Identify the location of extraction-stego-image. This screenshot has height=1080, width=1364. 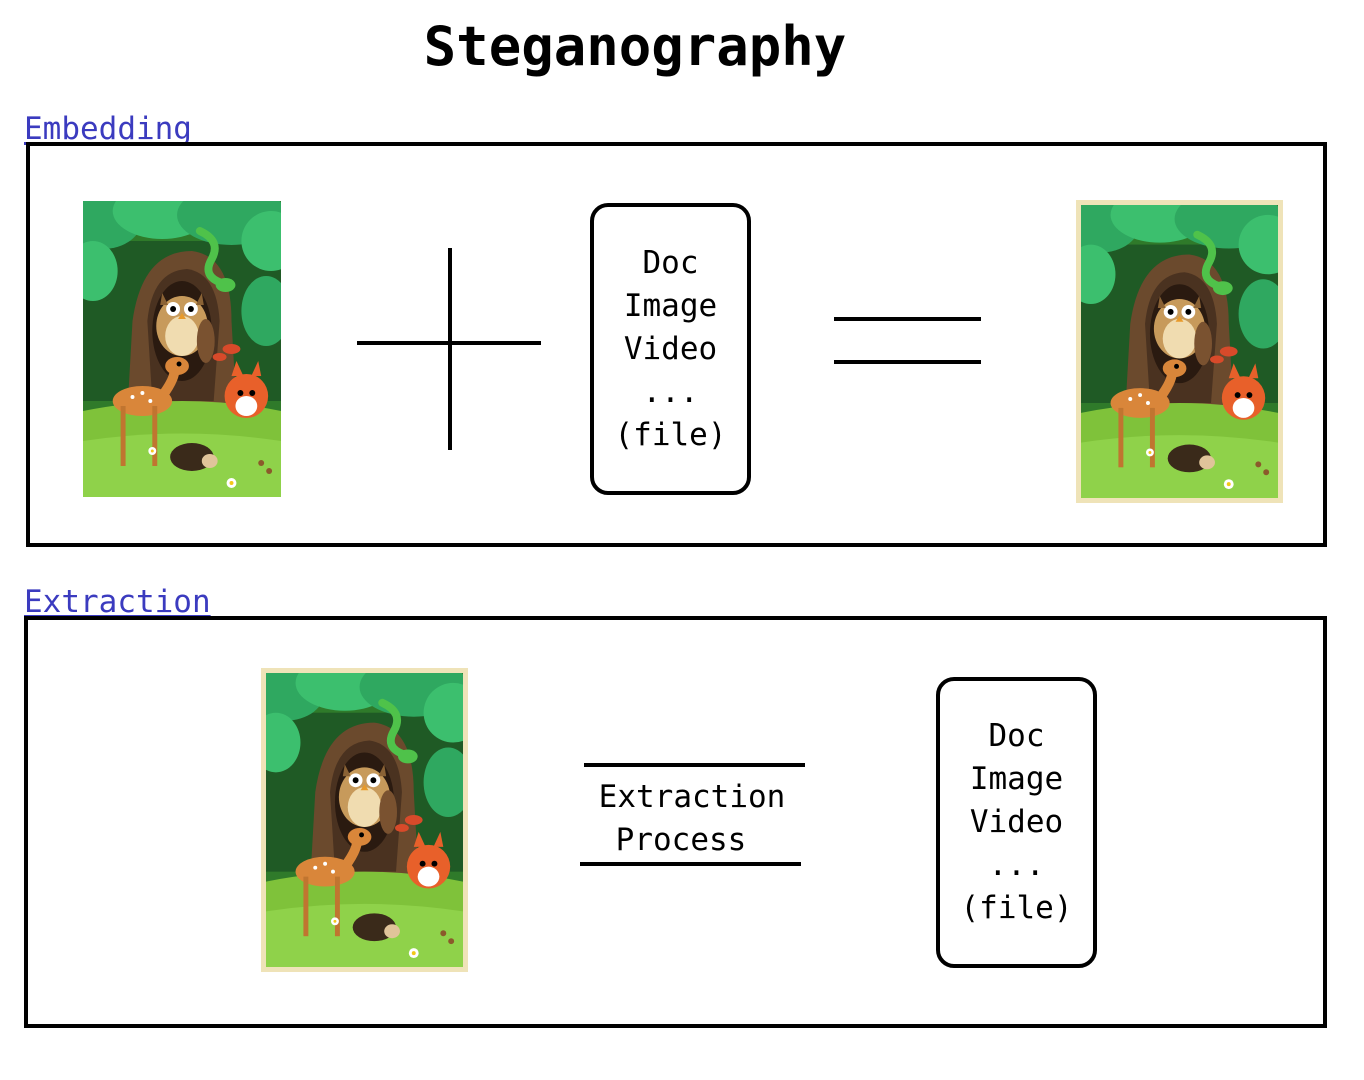
(364, 820).